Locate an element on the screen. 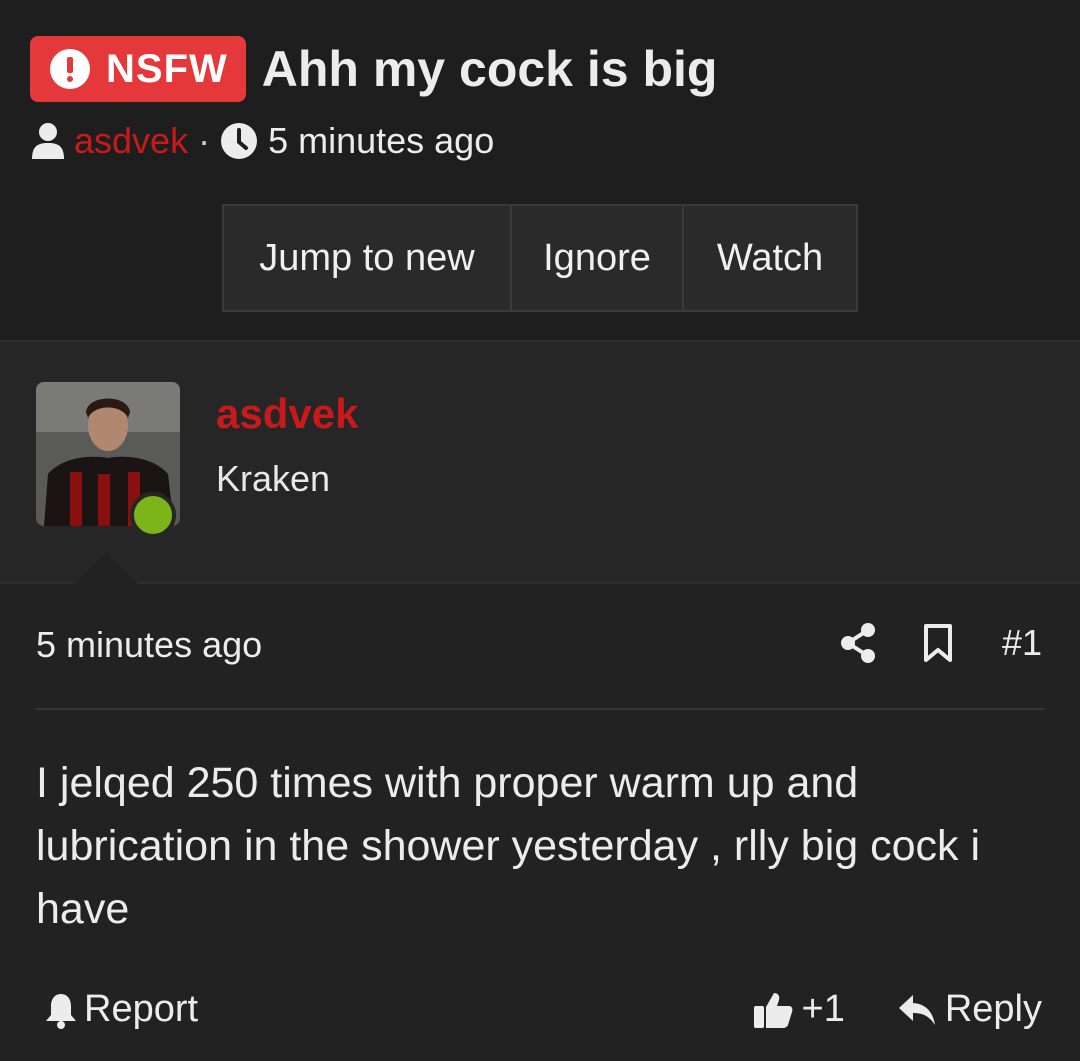 The image size is (1080, 1061). thread-title: Ahh my cock is big is located at coordinates (489, 69).